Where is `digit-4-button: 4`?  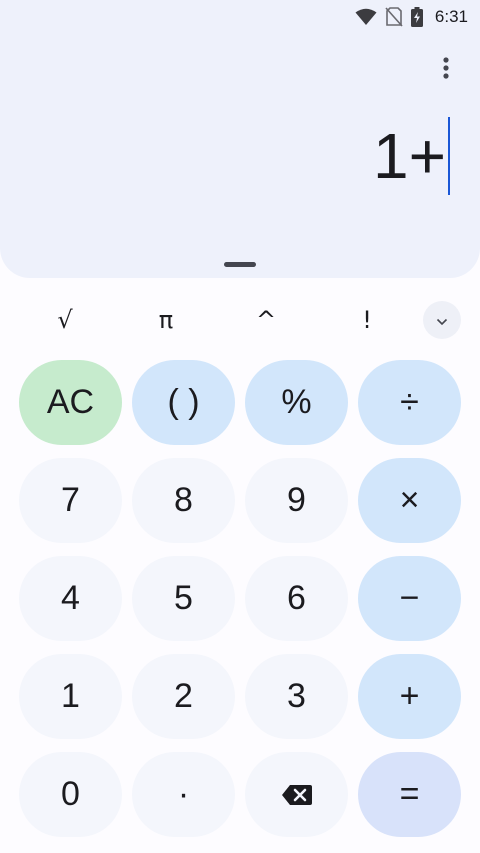
digit-4-button: 4 is located at coordinates (70, 598).